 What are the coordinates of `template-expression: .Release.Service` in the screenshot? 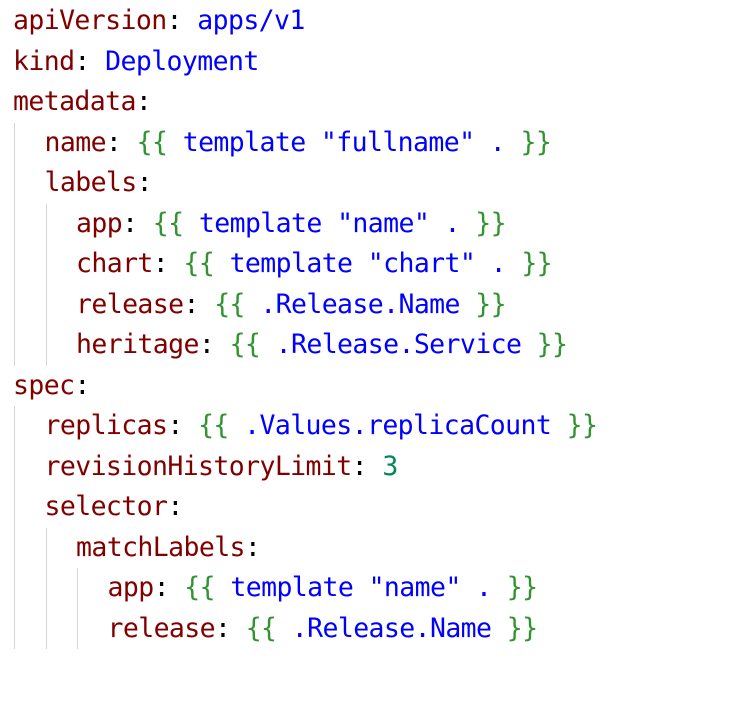 It's located at (398, 344).